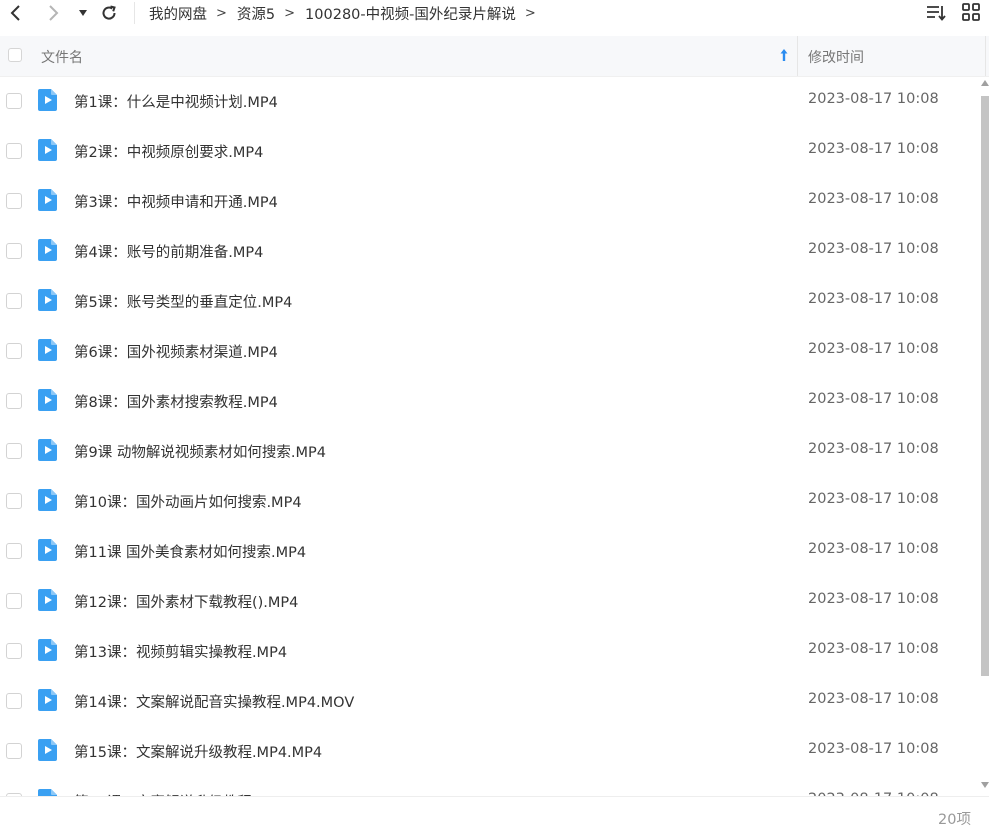  Describe the element at coordinates (490, 351) in the screenshot. I see `file-row: 第6课：国外视频素材渠道.MP4 2023-08-17 10:08` at that location.